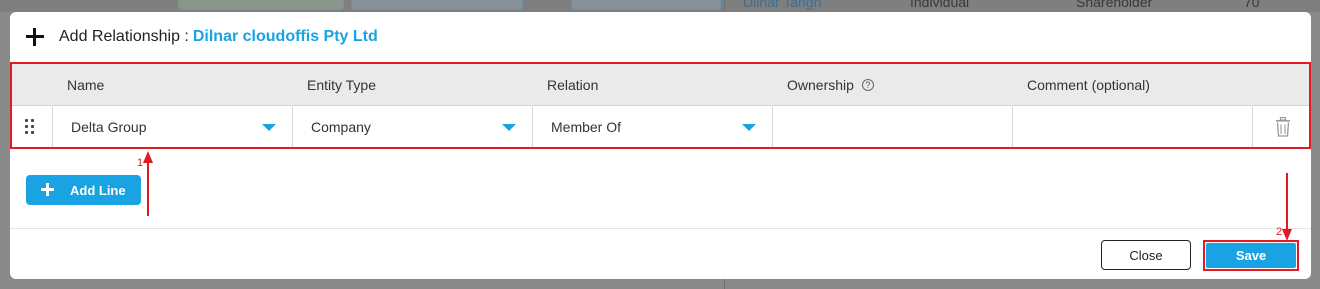  I want to click on table-row: Delta Group Company Member Of, so click(660, 127).